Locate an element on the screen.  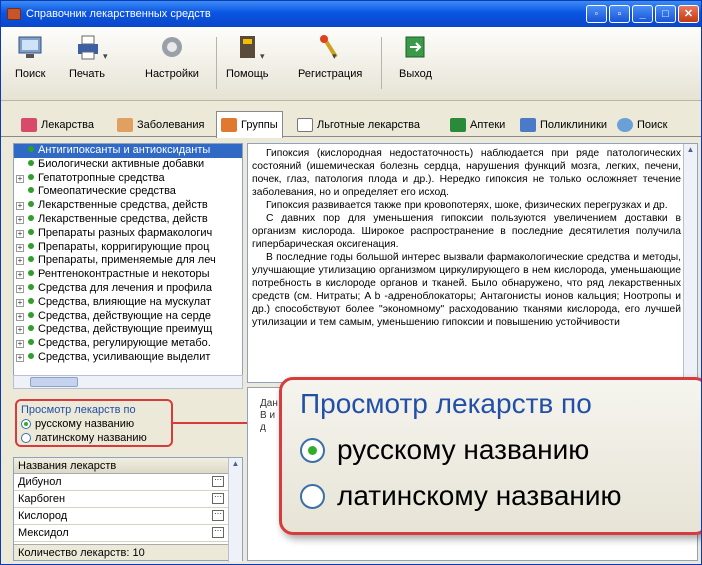
tab-diseases: Заболевания is located at coordinates (161, 125).